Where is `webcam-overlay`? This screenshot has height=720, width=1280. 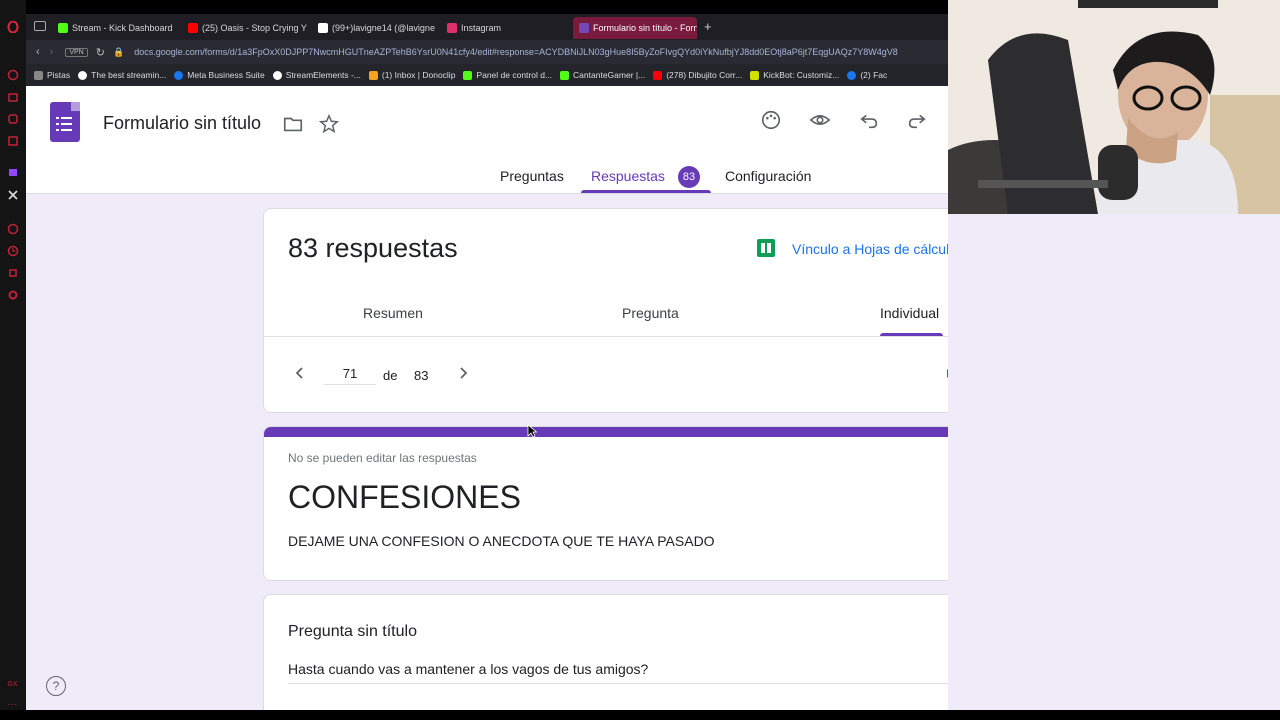
webcam-overlay is located at coordinates (1114, 107).